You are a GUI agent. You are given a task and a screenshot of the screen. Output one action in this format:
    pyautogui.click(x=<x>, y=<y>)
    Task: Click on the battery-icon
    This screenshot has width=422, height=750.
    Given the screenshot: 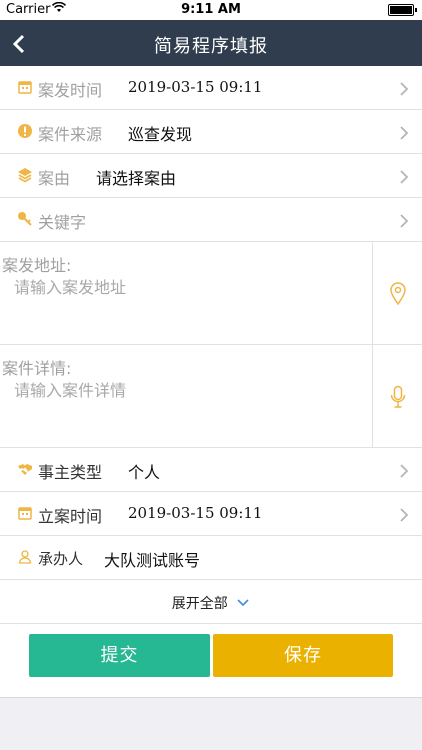 What is the action you would take?
    pyautogui.click(x=402, y=10)
    